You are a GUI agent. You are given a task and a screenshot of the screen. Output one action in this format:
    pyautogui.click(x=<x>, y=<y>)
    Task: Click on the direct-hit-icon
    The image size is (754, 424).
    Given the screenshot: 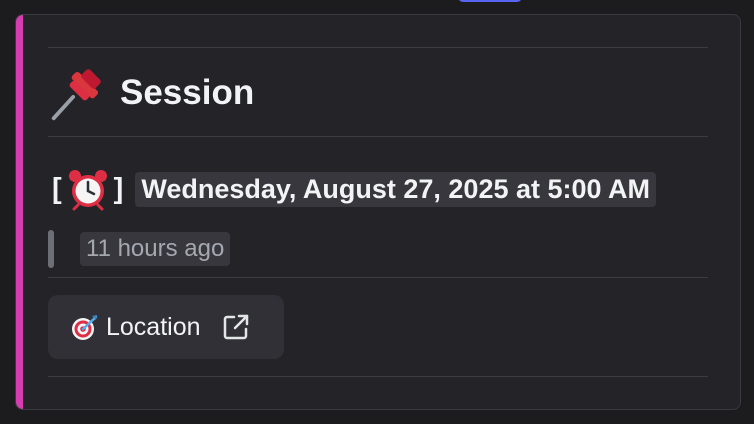 What is the action you would take?
    pyautogui.click(x=85, y=327)
    